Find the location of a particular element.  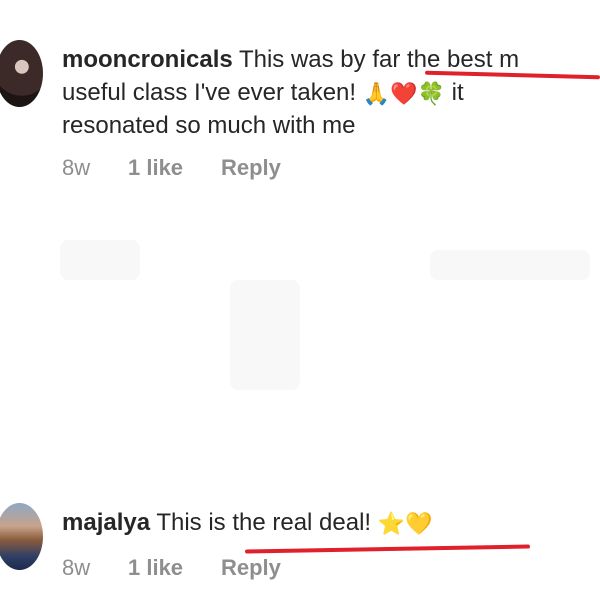

comment-body: majalya This is the real deal! ⭐💛 is located at coordinates (247, 522).